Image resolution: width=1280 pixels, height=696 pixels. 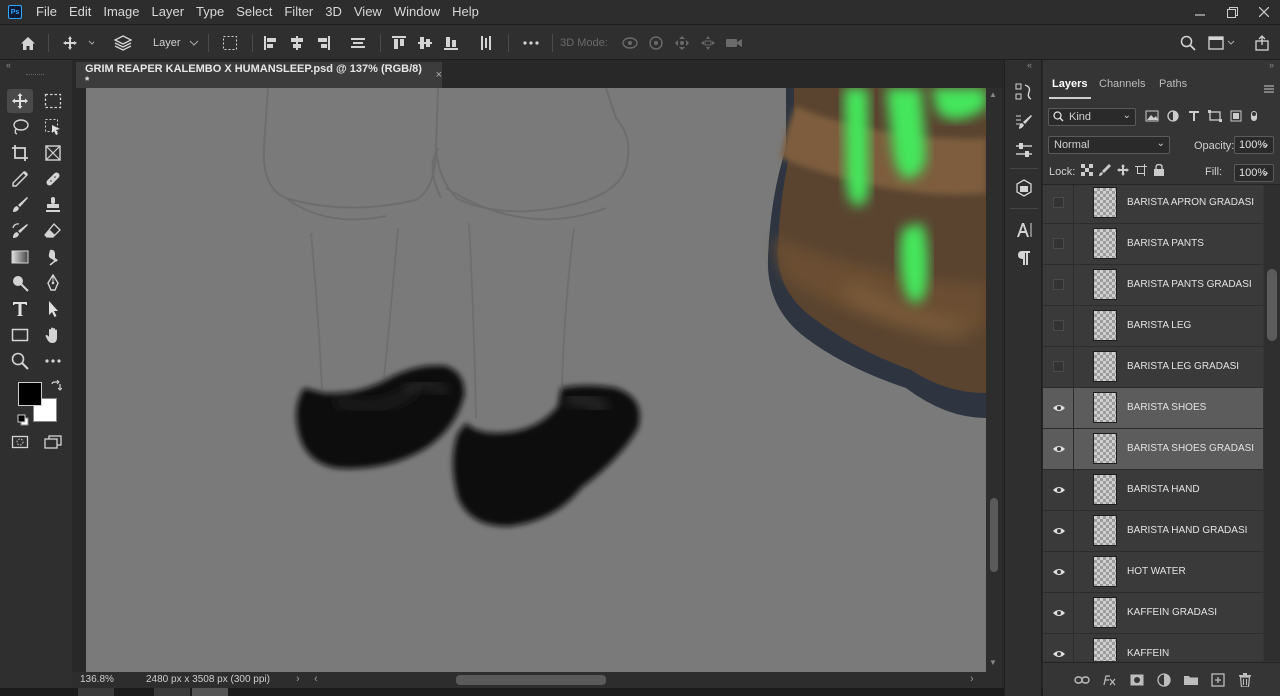 What do you see at coordinates (53, 101) in the screenshot?
I see `marquee-tool-icon` at bounding box center [53, 101].